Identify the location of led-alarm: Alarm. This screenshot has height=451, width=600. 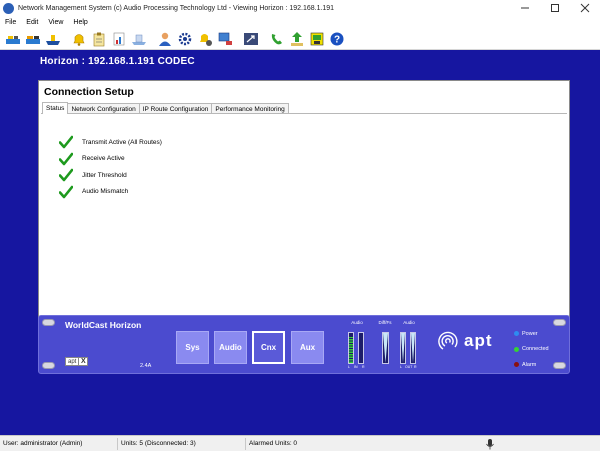
(531, 365).